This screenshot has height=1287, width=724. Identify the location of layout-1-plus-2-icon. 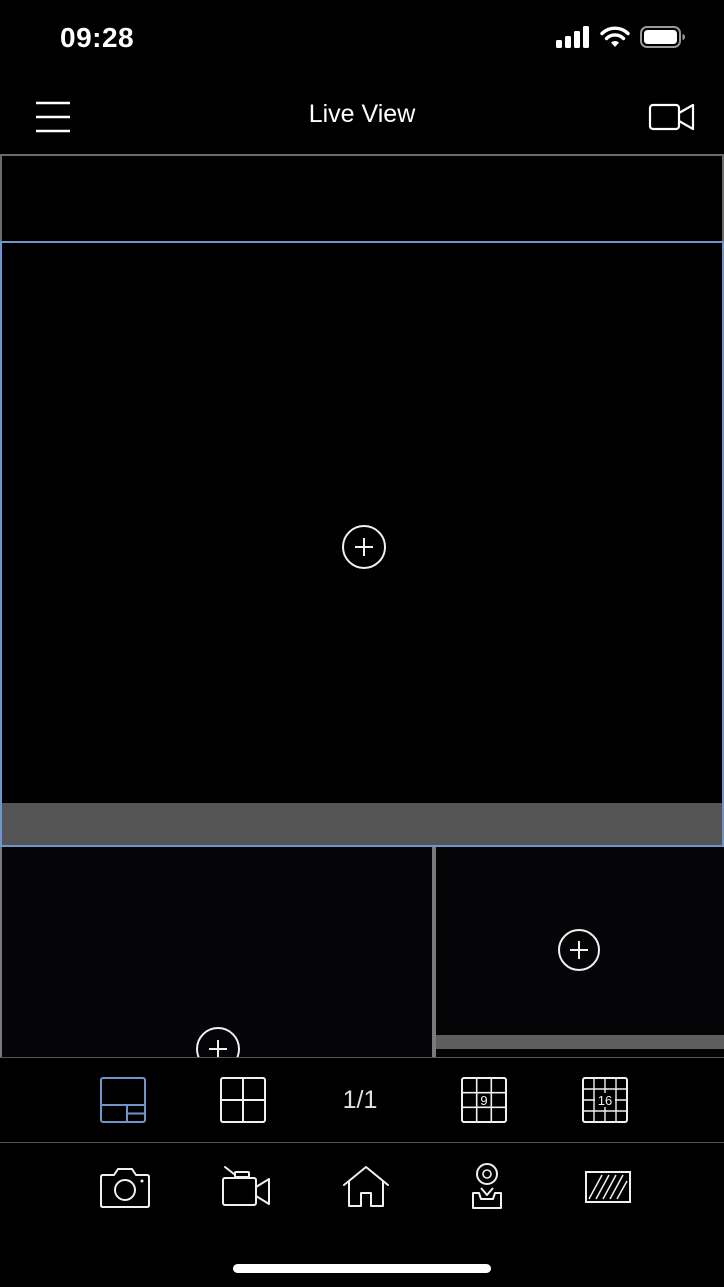
(123, 1100).